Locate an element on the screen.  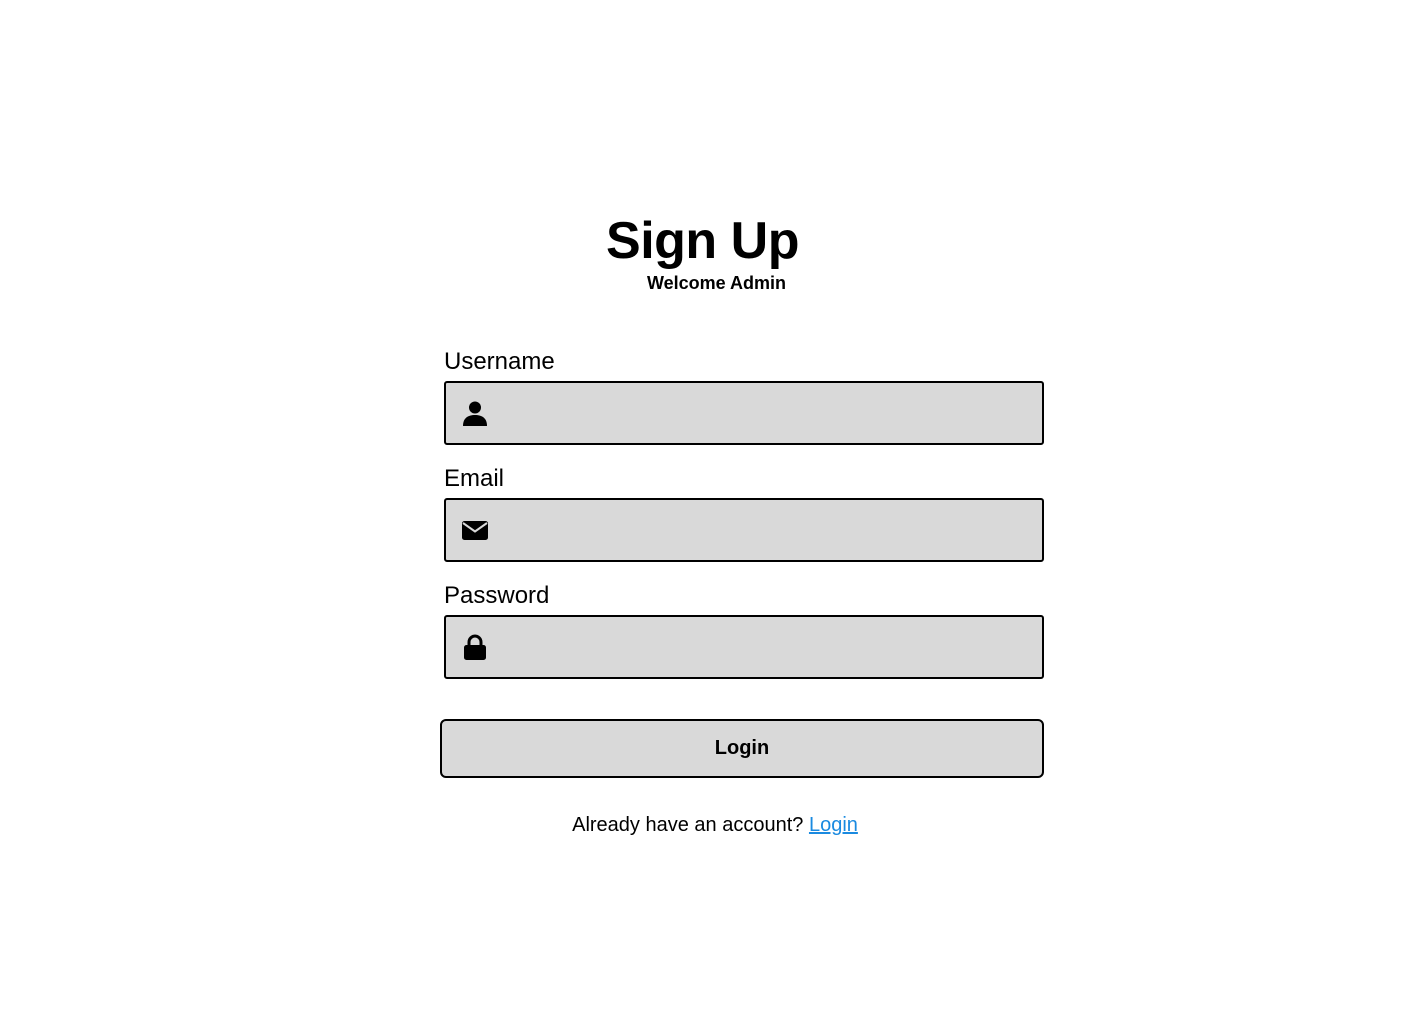
login-button: Login is located at coordinates (742, 748).